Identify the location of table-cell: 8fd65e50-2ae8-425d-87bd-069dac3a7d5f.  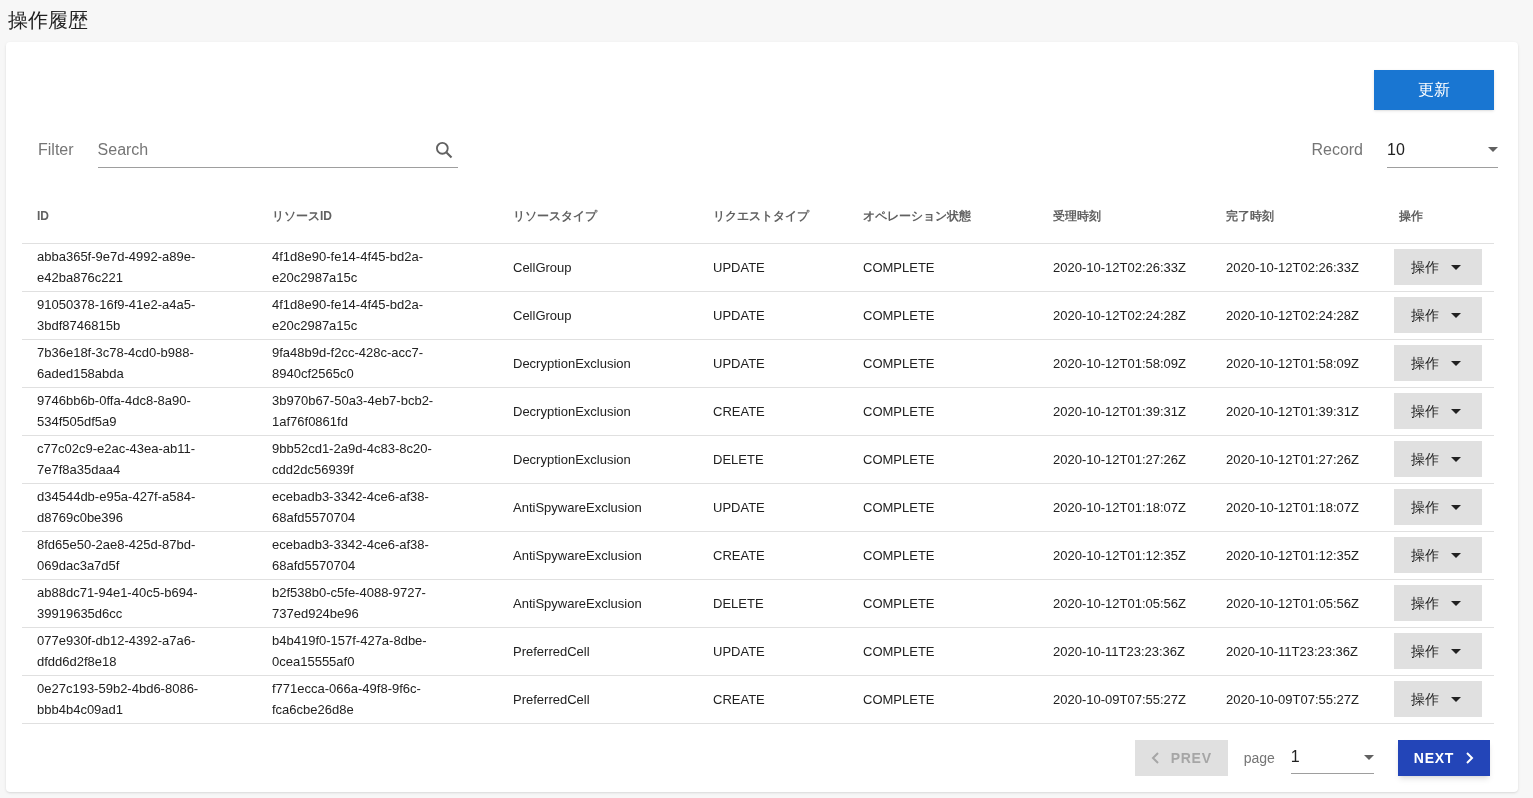
(116, 555).